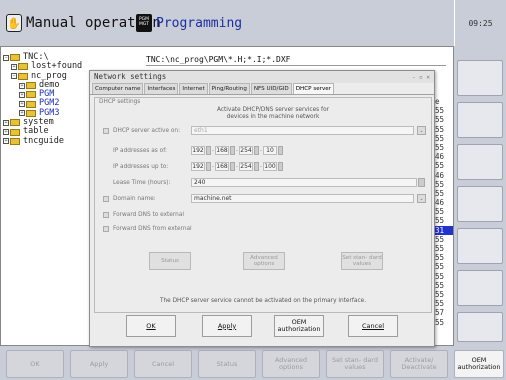 Image resolution: width=506 pixels, height=380 pixels. What do you see at coordinates (444, 230) in the screenshot?
I see `file-list-cell: 31` at bounding box center [444, 230].